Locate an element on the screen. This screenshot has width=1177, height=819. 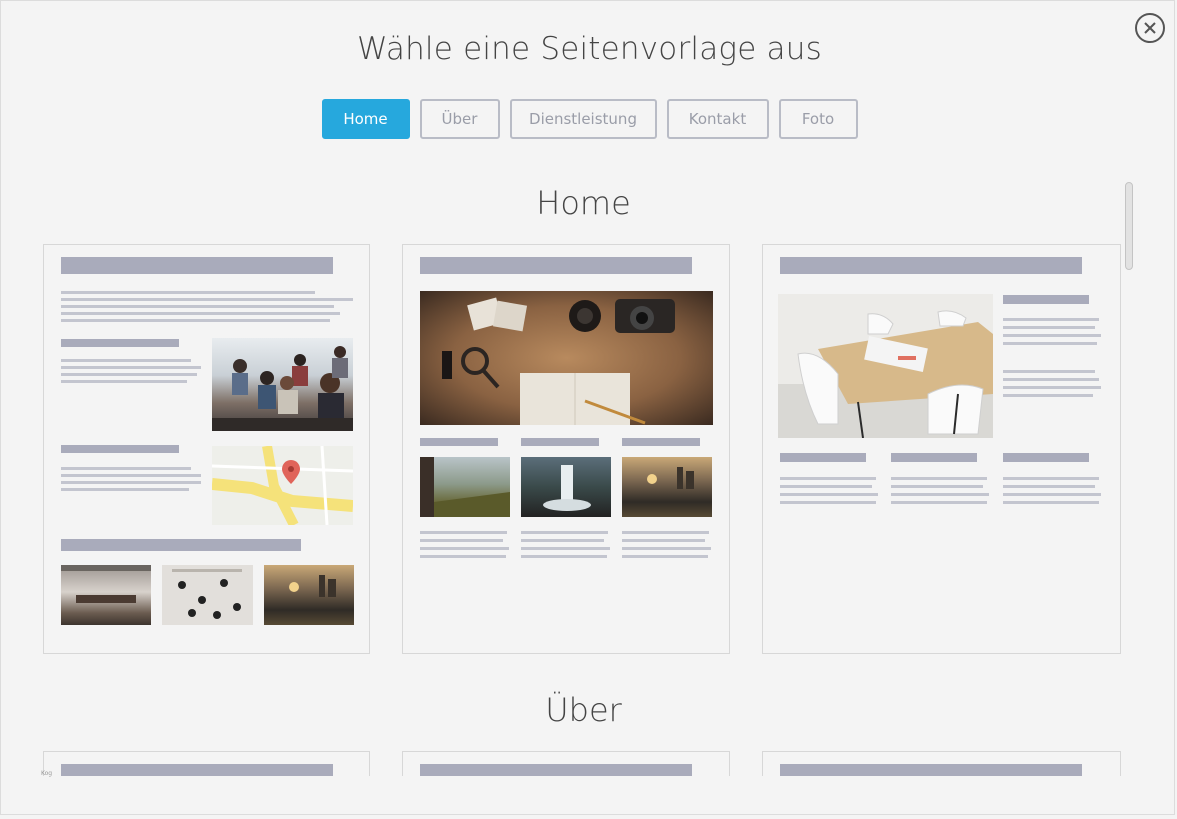
dialog-title: Wähle eine Seitenvorlage aus is located at coordinates (589, 49).